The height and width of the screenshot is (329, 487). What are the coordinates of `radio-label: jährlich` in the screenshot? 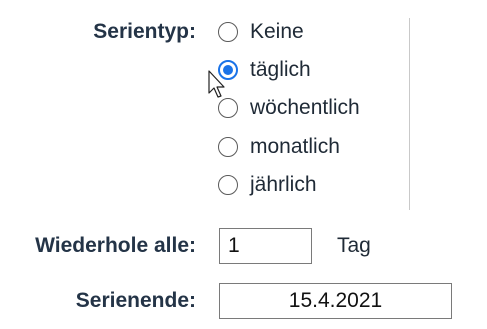 It's located at (283, 184).